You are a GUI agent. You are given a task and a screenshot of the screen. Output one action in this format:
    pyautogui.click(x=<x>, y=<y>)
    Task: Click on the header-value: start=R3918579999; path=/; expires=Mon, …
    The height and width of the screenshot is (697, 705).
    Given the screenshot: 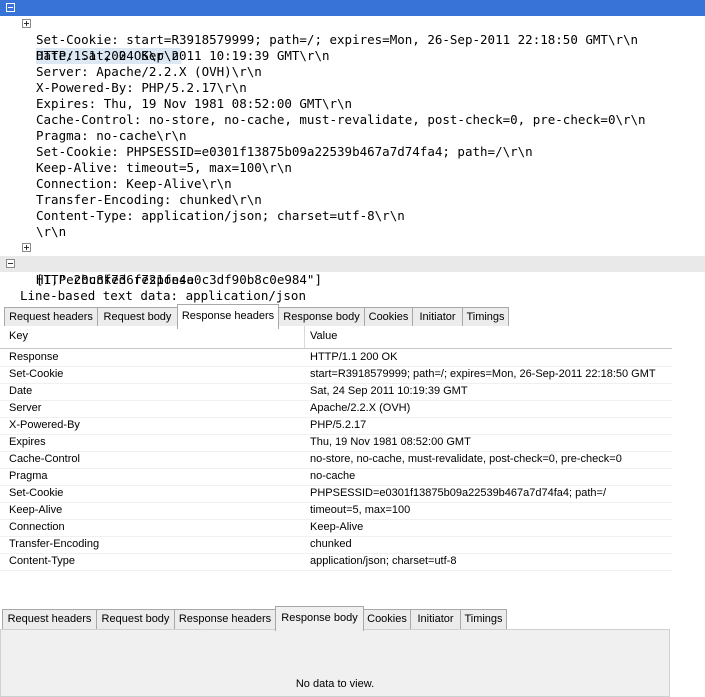 What is the action you would take?
    pyautogui.click(x=483, y=374)
    